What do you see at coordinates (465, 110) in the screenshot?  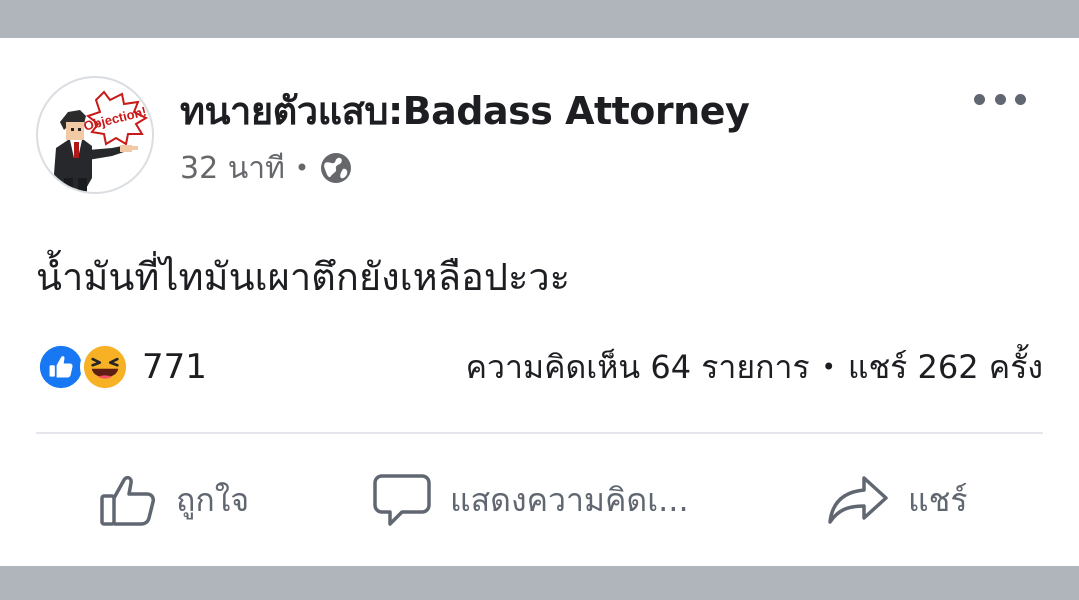 I see `page-name-link: ทนายตัวแสบ:Badass Attorney` at bounding box center [465, 110].